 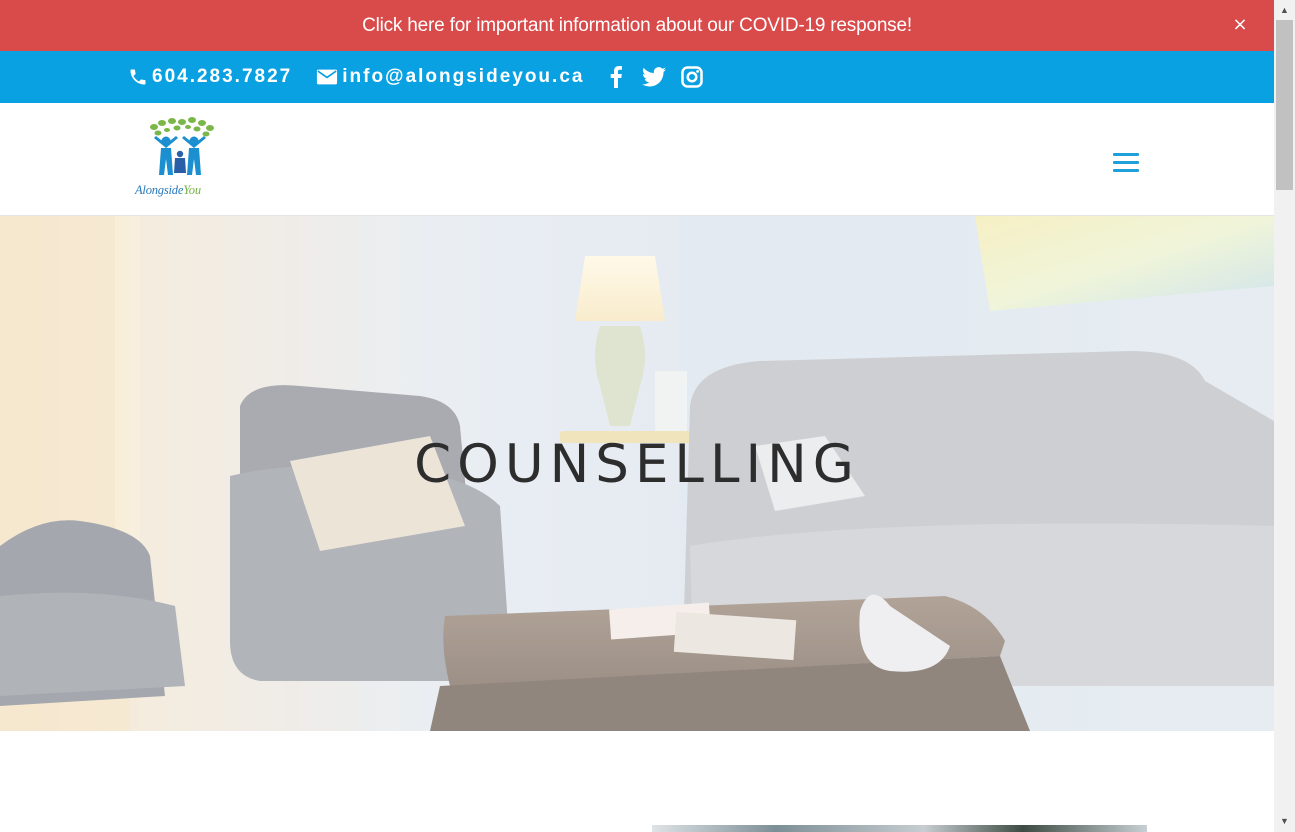 I want to click on logo-text-main: Alongside, so click(x=159, y=190).